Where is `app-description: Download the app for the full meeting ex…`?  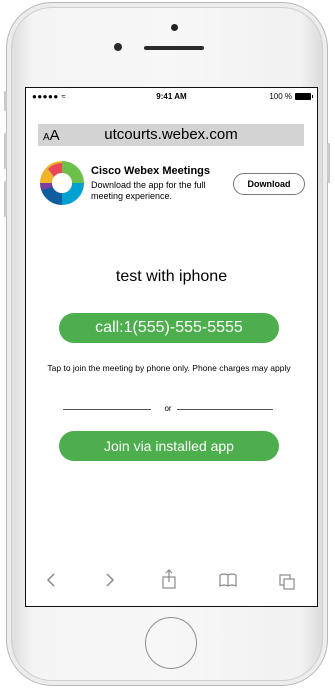
app-description: Download the app for the full meeting ex… is located at coordinates (148, 190).